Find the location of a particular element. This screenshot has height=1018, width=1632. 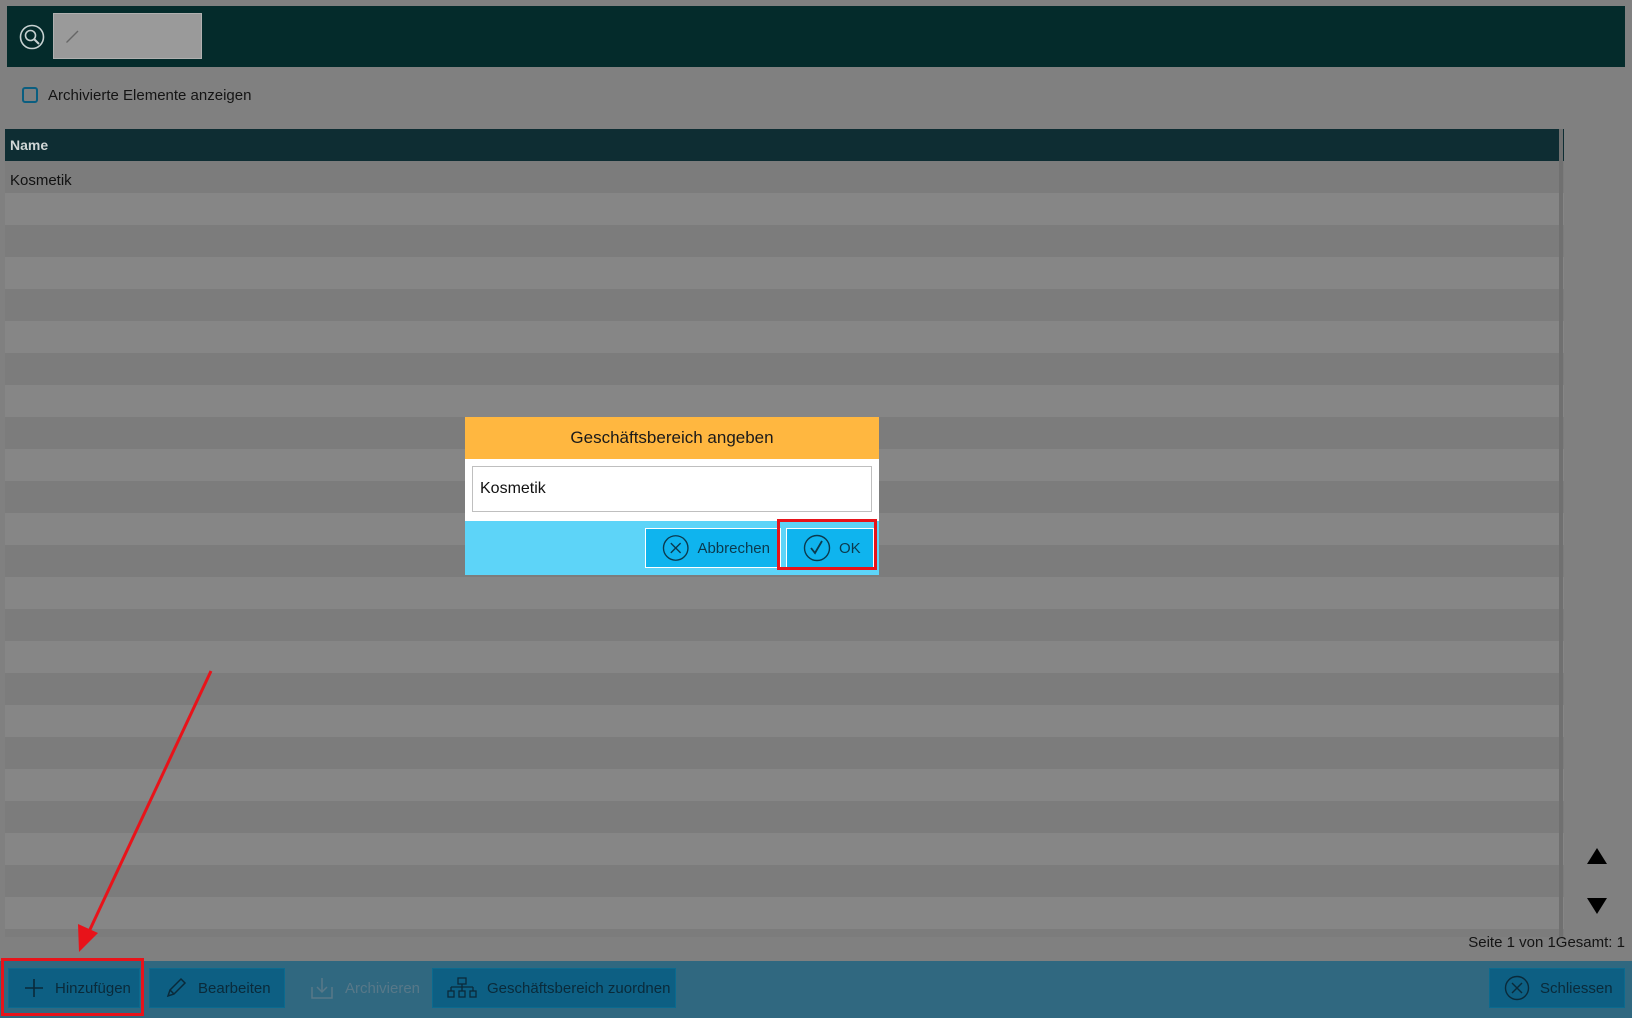

edit-button-label: Bearbeiten is located at coordinates (234, 988).